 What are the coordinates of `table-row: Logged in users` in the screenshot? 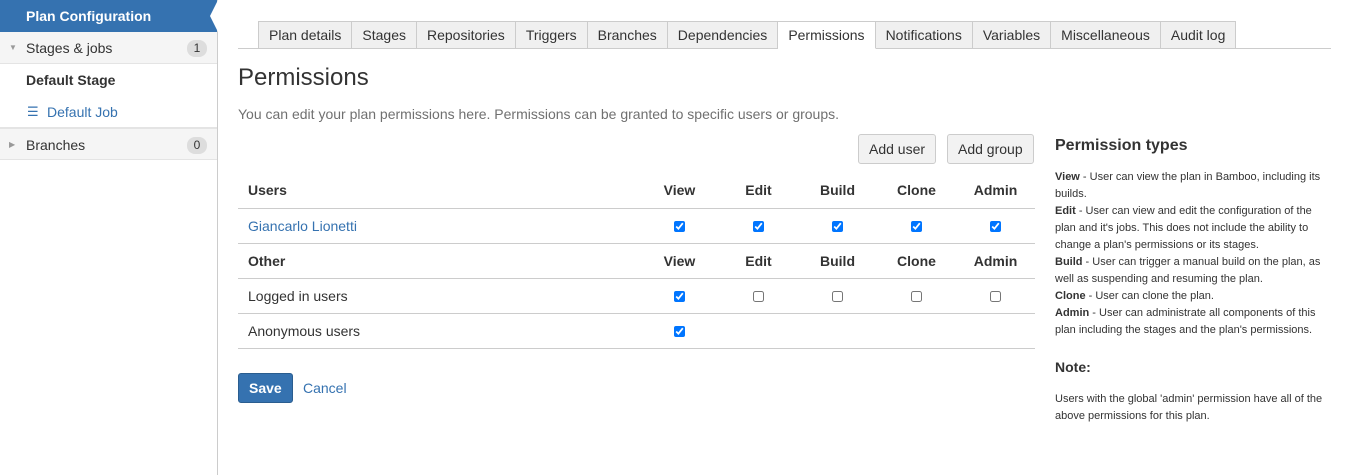 It's located at (636, 296).